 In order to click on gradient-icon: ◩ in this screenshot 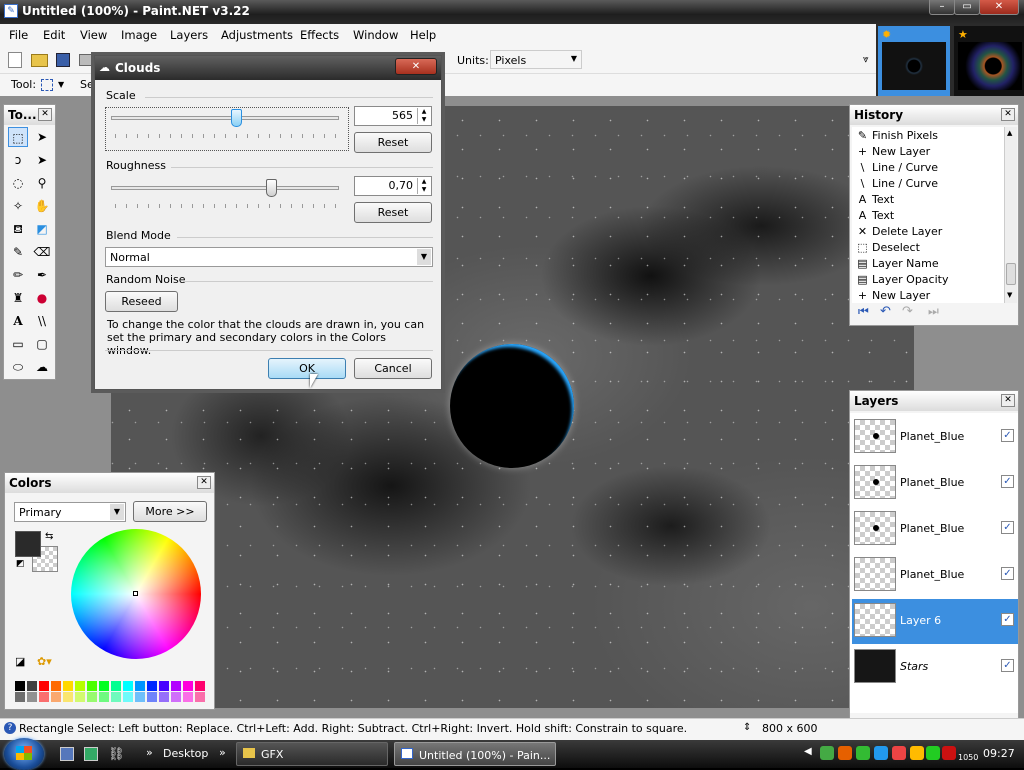, I will do `click(42, 229)`.